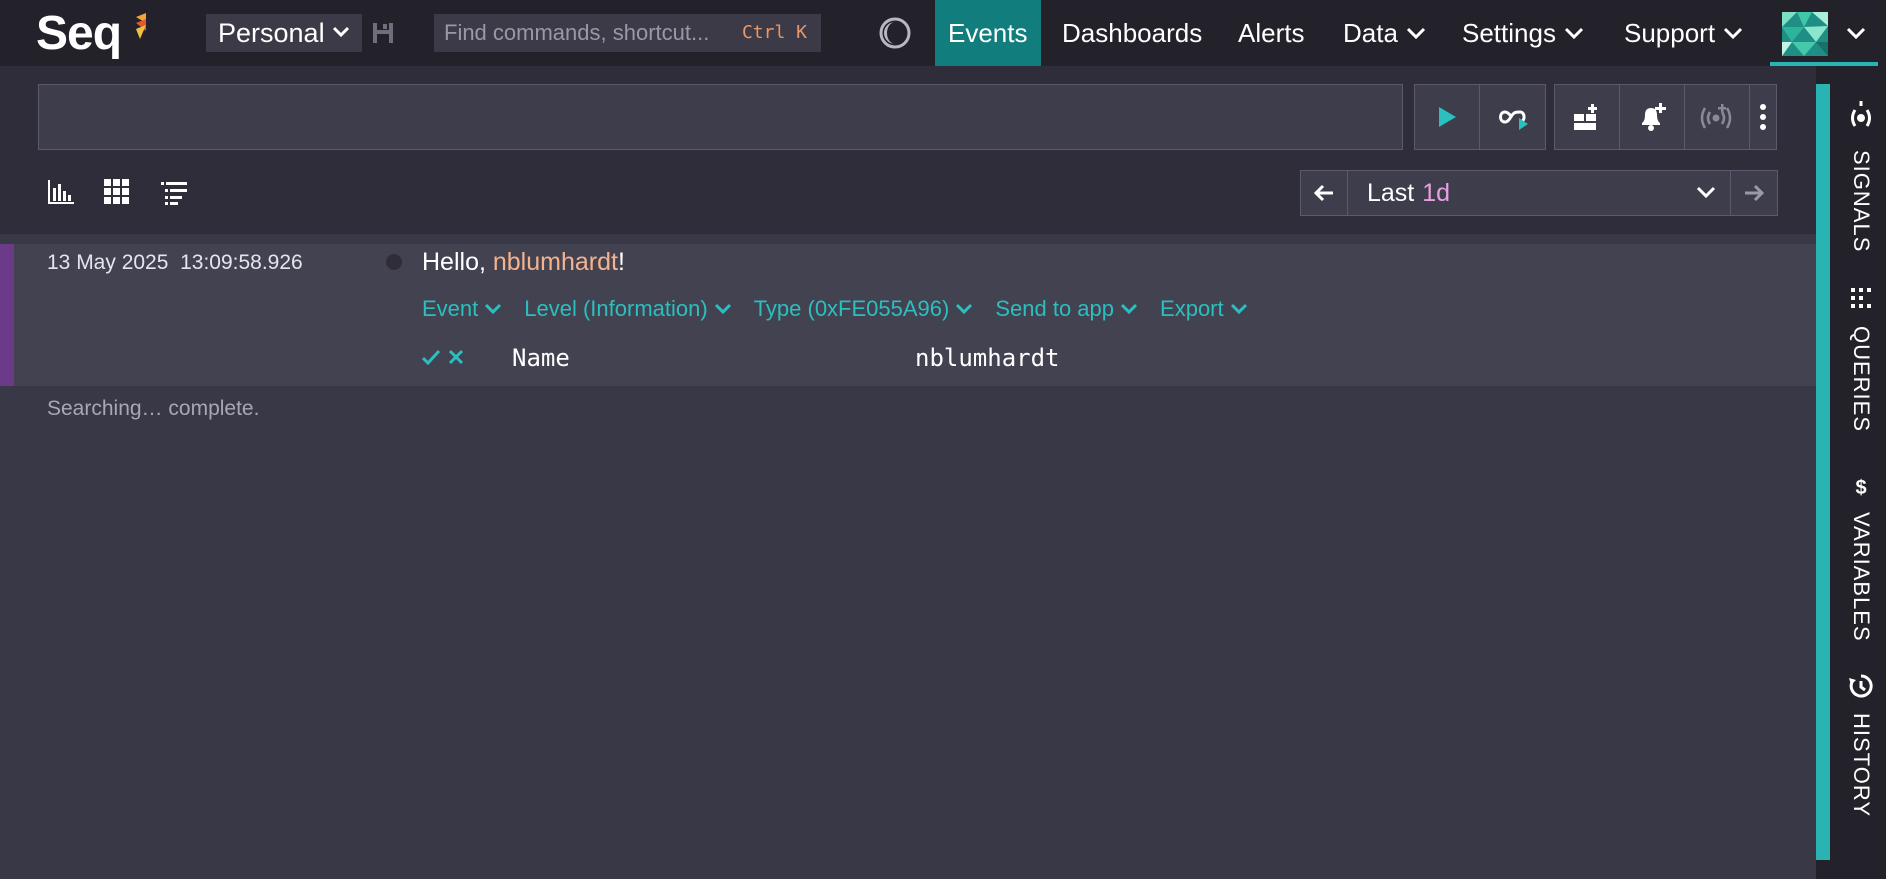  I want to click on more-button, so click(1763, 117).